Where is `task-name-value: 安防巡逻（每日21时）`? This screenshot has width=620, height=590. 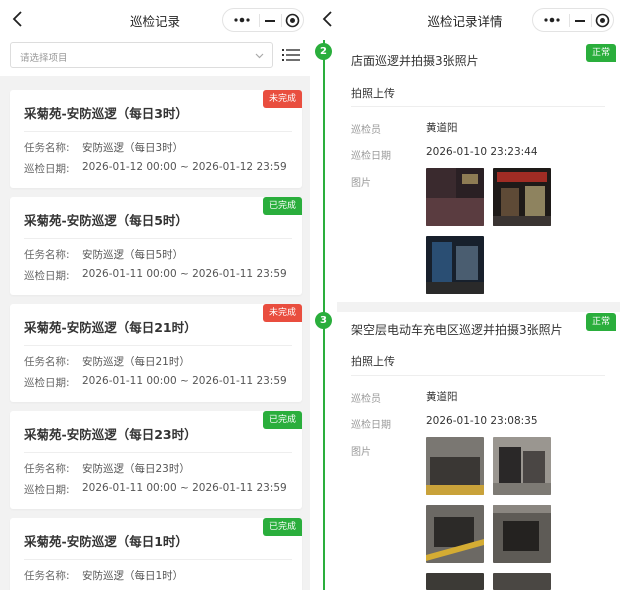 task-name-value: 安防巡逻（每日21时） is located at coordinates (136, 362).